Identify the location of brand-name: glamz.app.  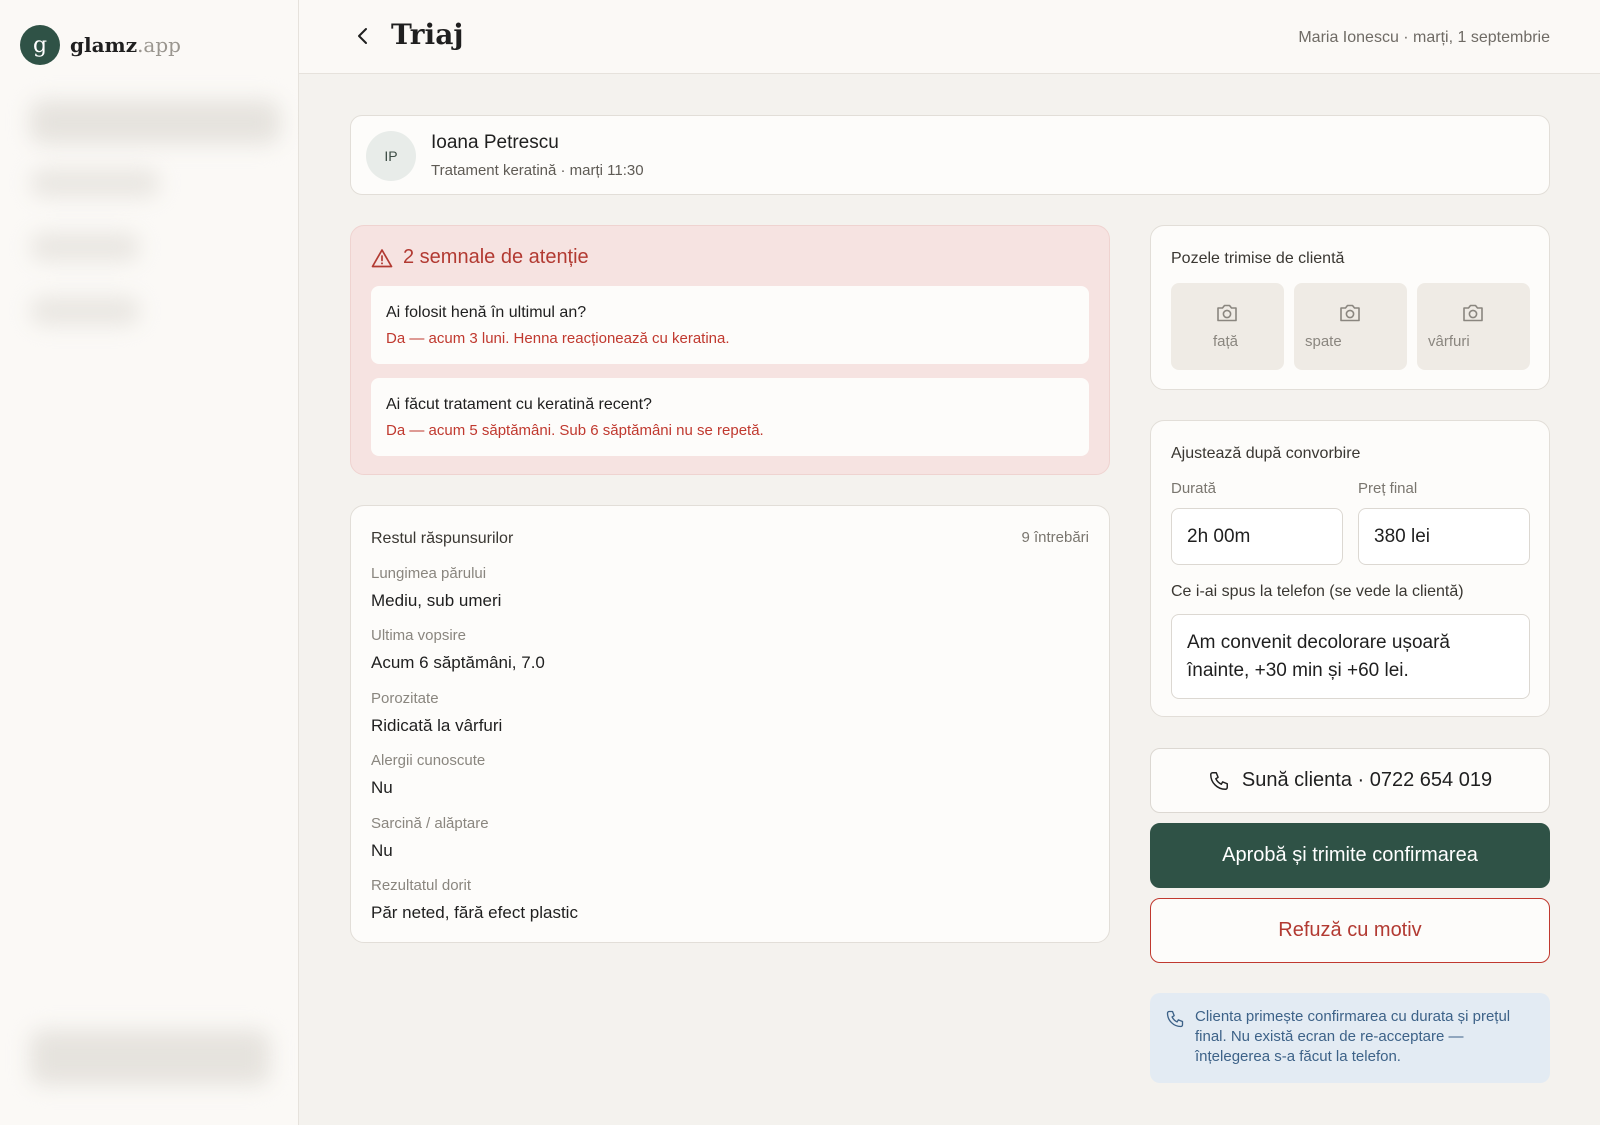
(125, 45).